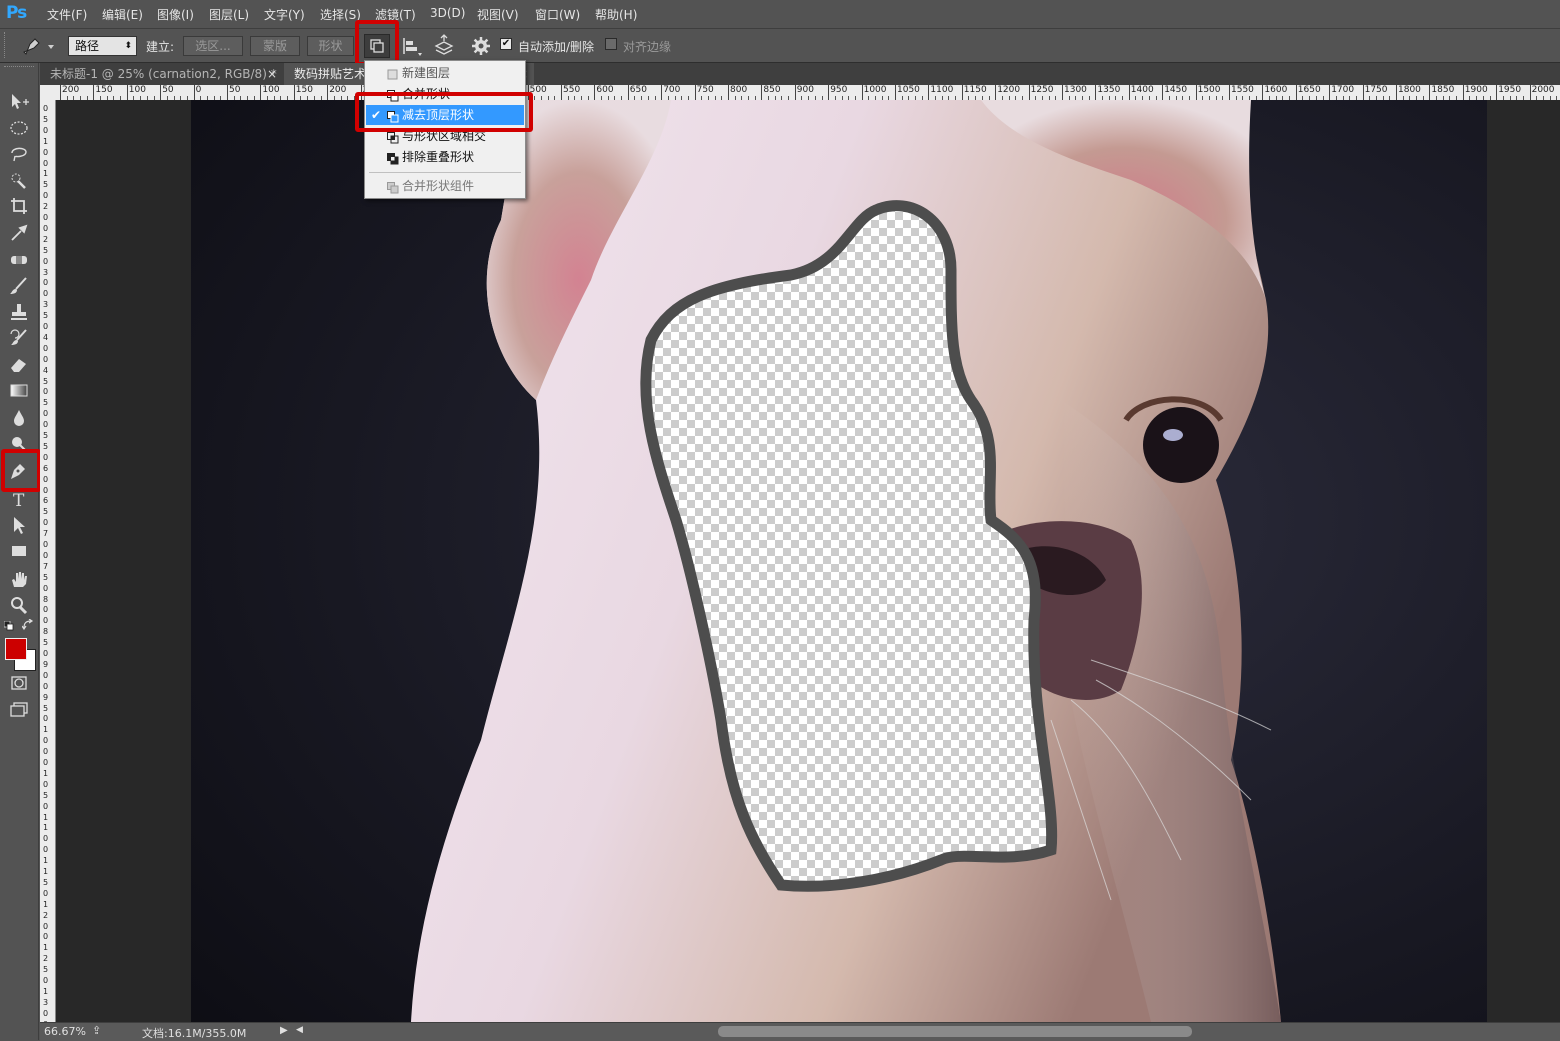  What do you see at coordinates (557, 14) in the screenshot?
I see `menu-window: 窗口(W)` at bounding box center [557, 14].